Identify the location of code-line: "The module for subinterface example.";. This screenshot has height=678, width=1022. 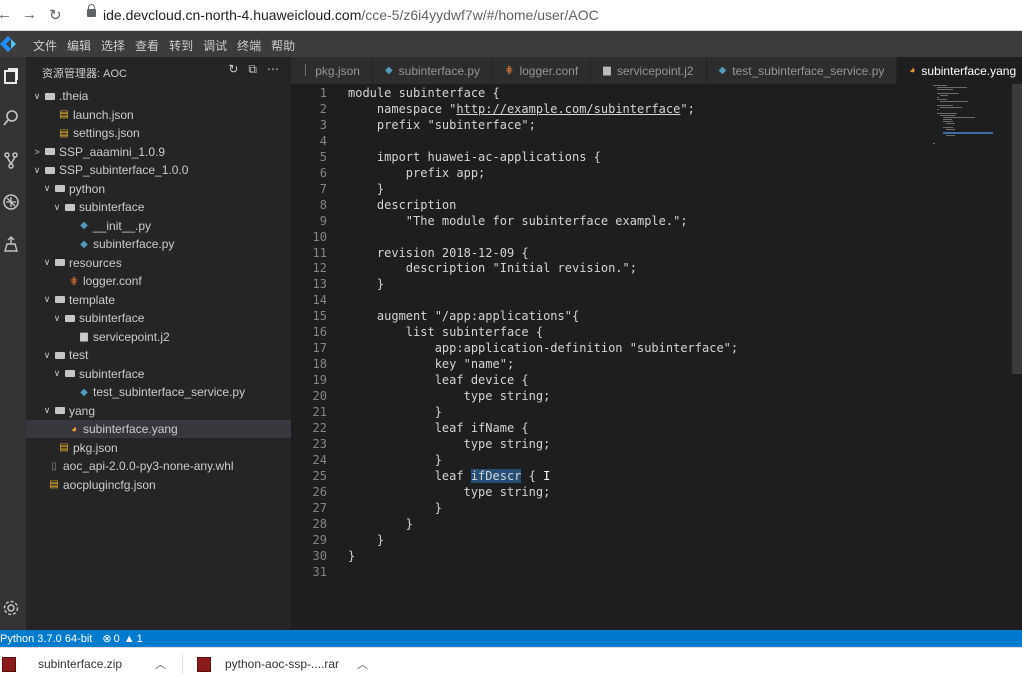
(518, 221).